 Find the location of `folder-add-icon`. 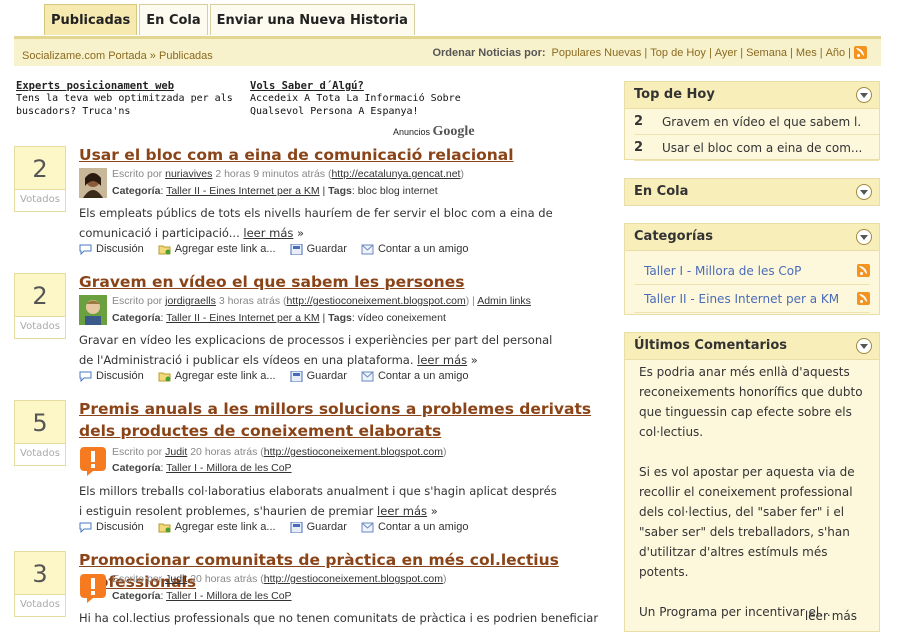

folder-add-icon is located at coordinates (164, 376).